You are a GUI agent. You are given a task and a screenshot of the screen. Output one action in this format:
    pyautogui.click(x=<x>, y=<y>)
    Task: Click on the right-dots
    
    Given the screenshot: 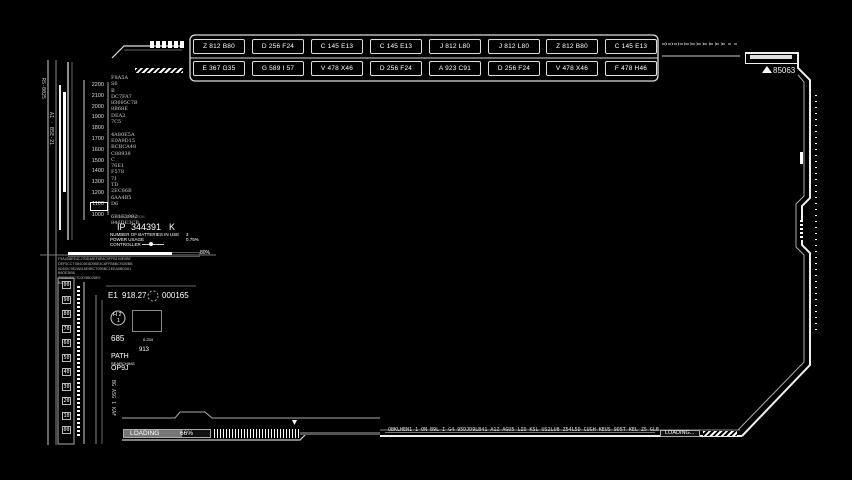 What is the action you would take?
    pyautogui.click(x=816, y=215)
    